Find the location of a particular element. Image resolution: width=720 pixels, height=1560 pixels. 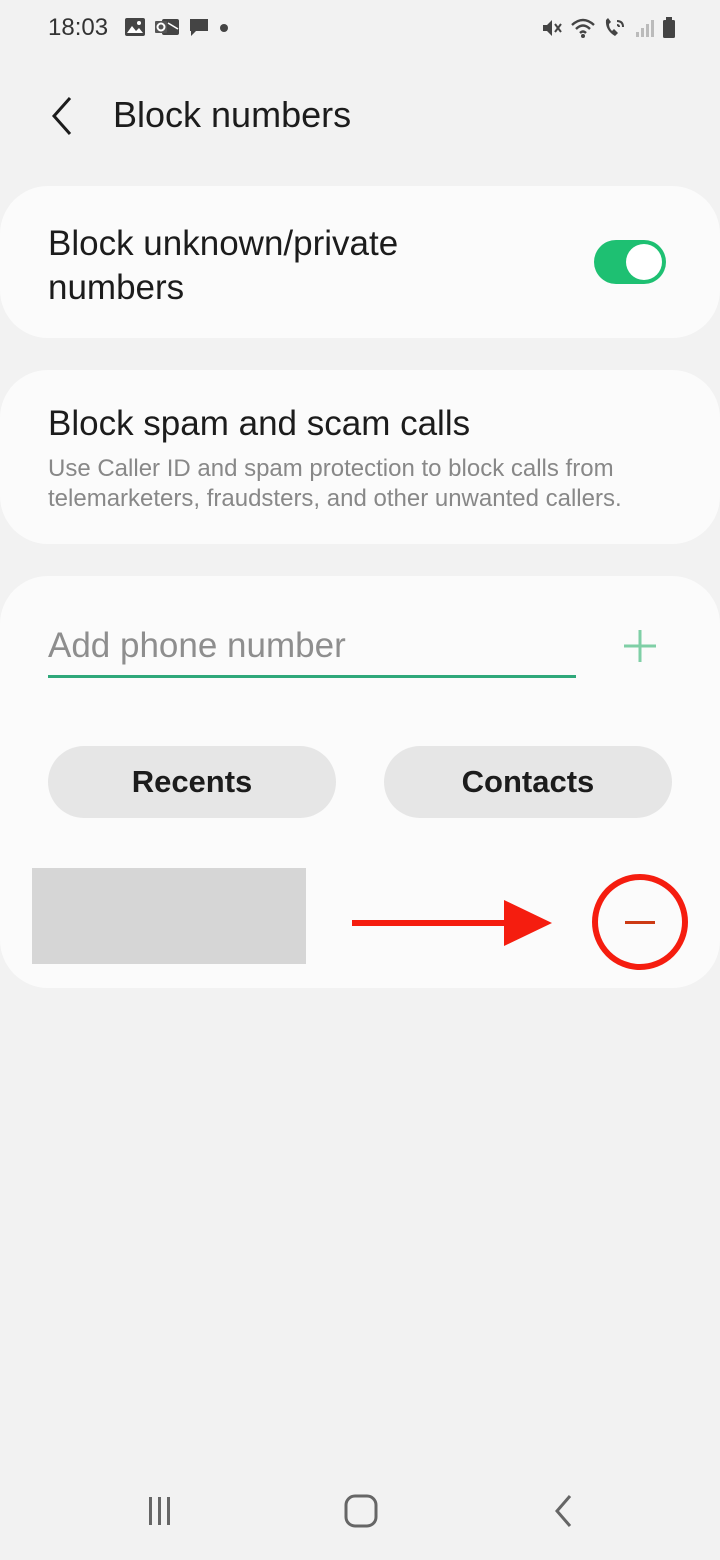

chevron-left-icon is located at coordinates (61, 116).